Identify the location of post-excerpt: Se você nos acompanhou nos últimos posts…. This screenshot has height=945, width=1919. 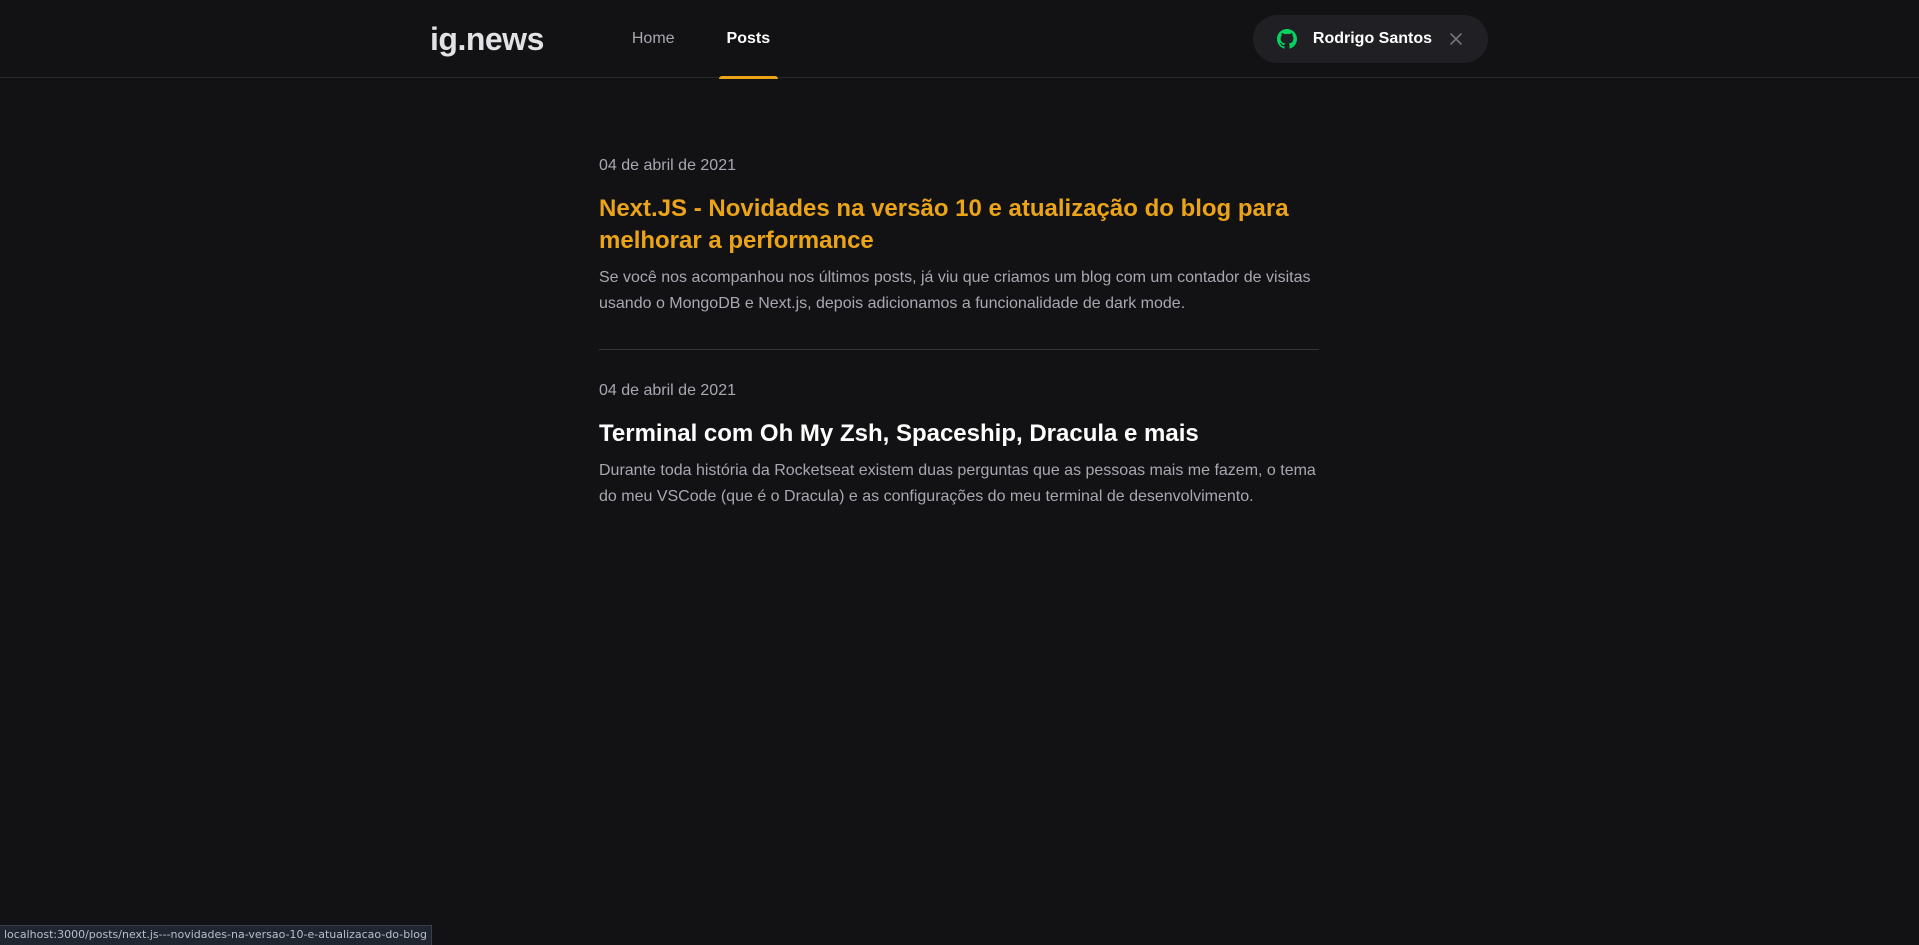
(955, 290).